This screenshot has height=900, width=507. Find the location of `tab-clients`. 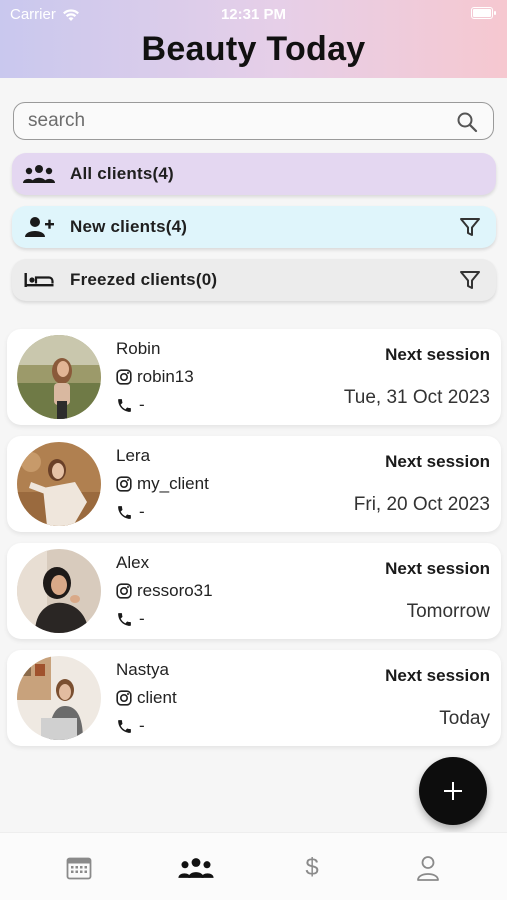

tab-clients is located at coordinates (196, 868).